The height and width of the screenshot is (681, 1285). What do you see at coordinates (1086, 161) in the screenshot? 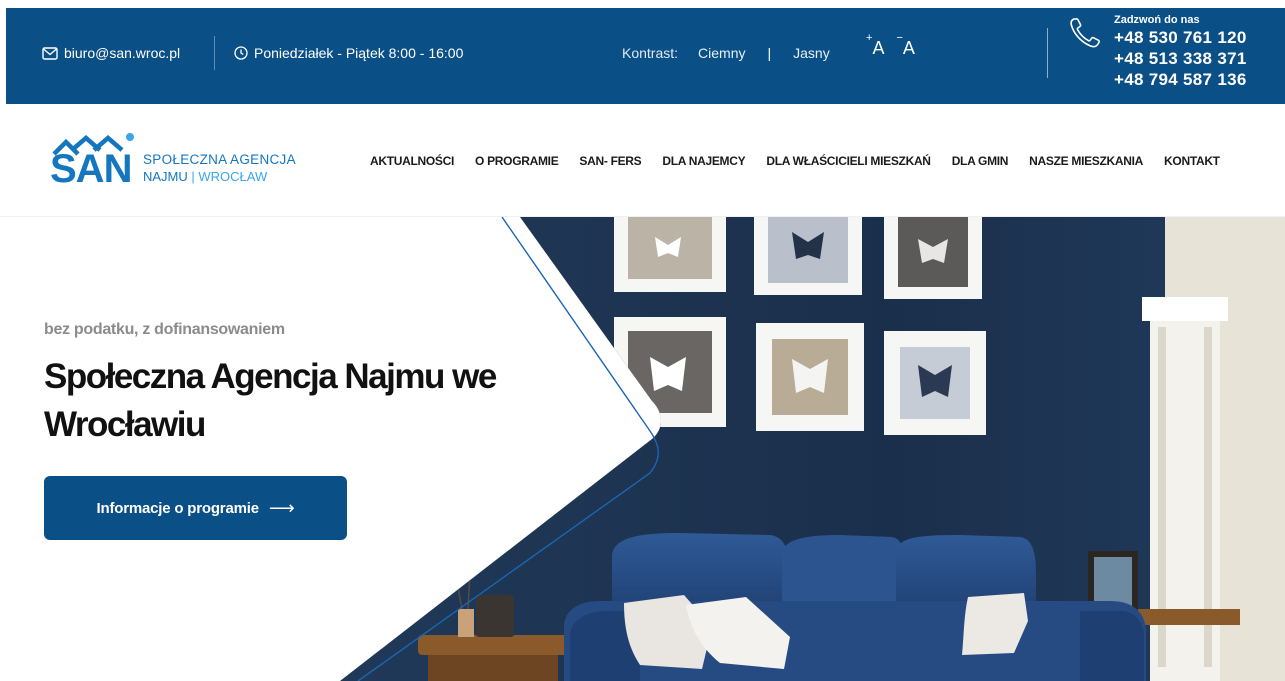
I see `nav-item-nasze-mieszkania: NASZE MIESZKANIA` at bounding box center [1086, 161].